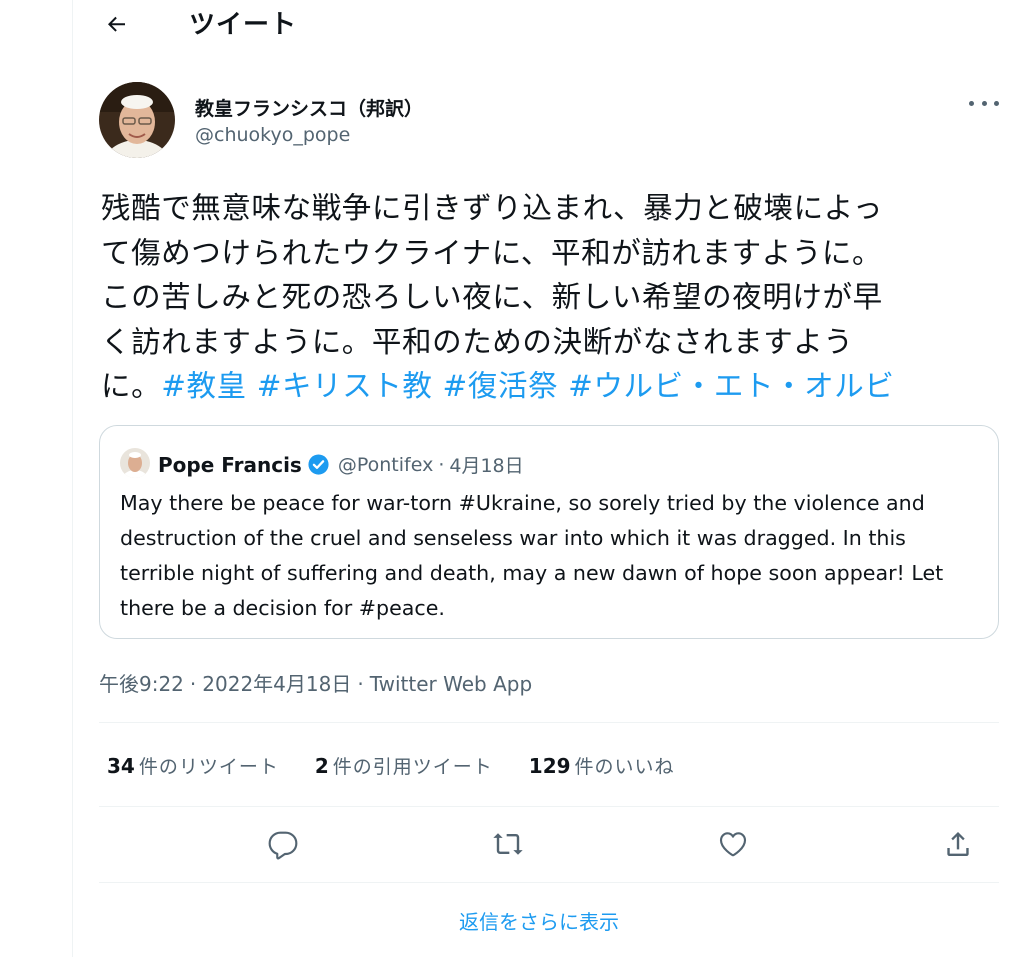 This screenshot has height=957, width=1024. What do you see at coordinates (276, 684) in the screenshot?
I see `tweet-date: 2022年4月18日` at bounding box center [276, 684].